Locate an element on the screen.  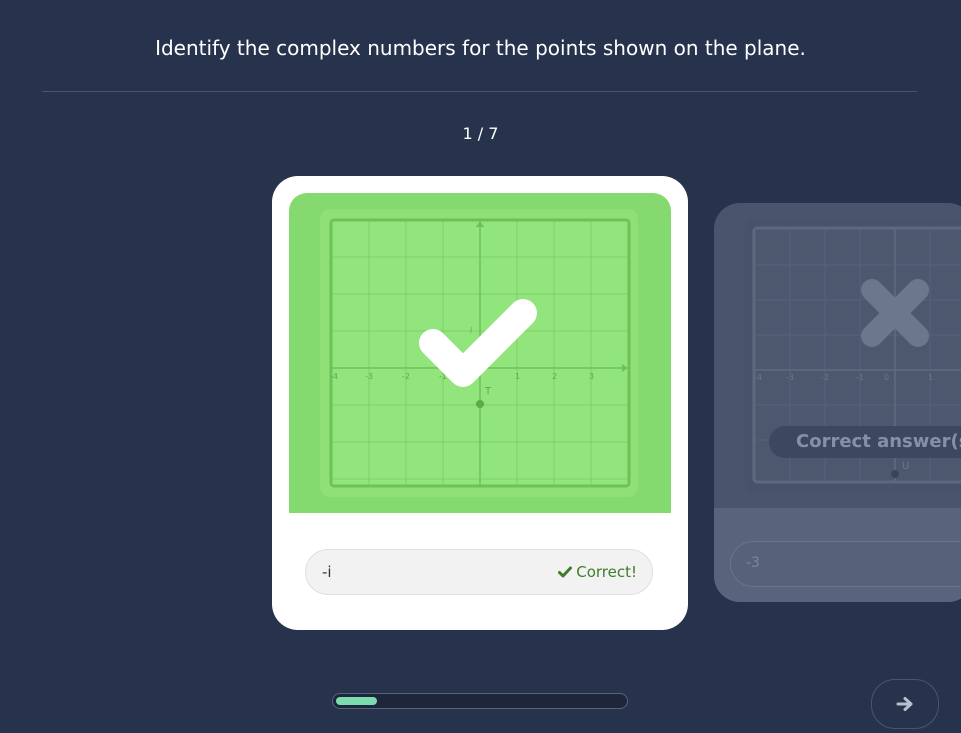
next-x-tick-label: 0 is located at coordinates (886, 377).